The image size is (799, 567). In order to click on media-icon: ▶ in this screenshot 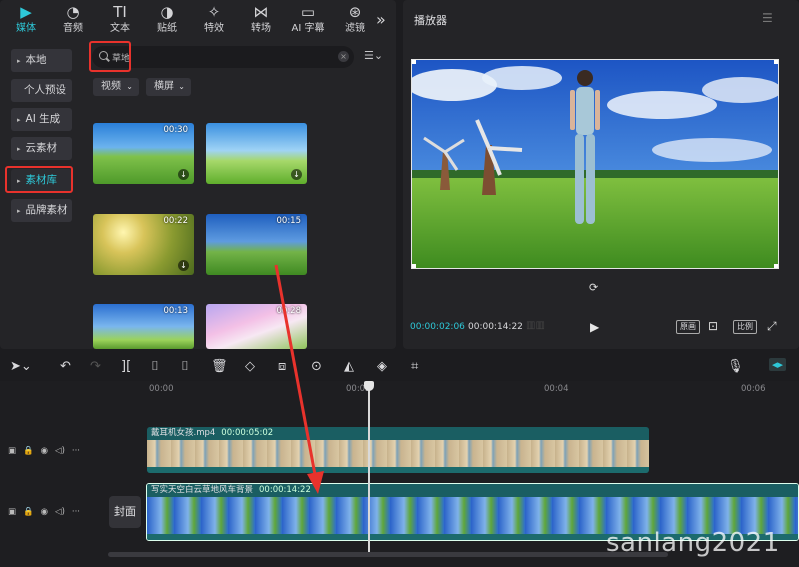, I will do `click(26, 12)`.